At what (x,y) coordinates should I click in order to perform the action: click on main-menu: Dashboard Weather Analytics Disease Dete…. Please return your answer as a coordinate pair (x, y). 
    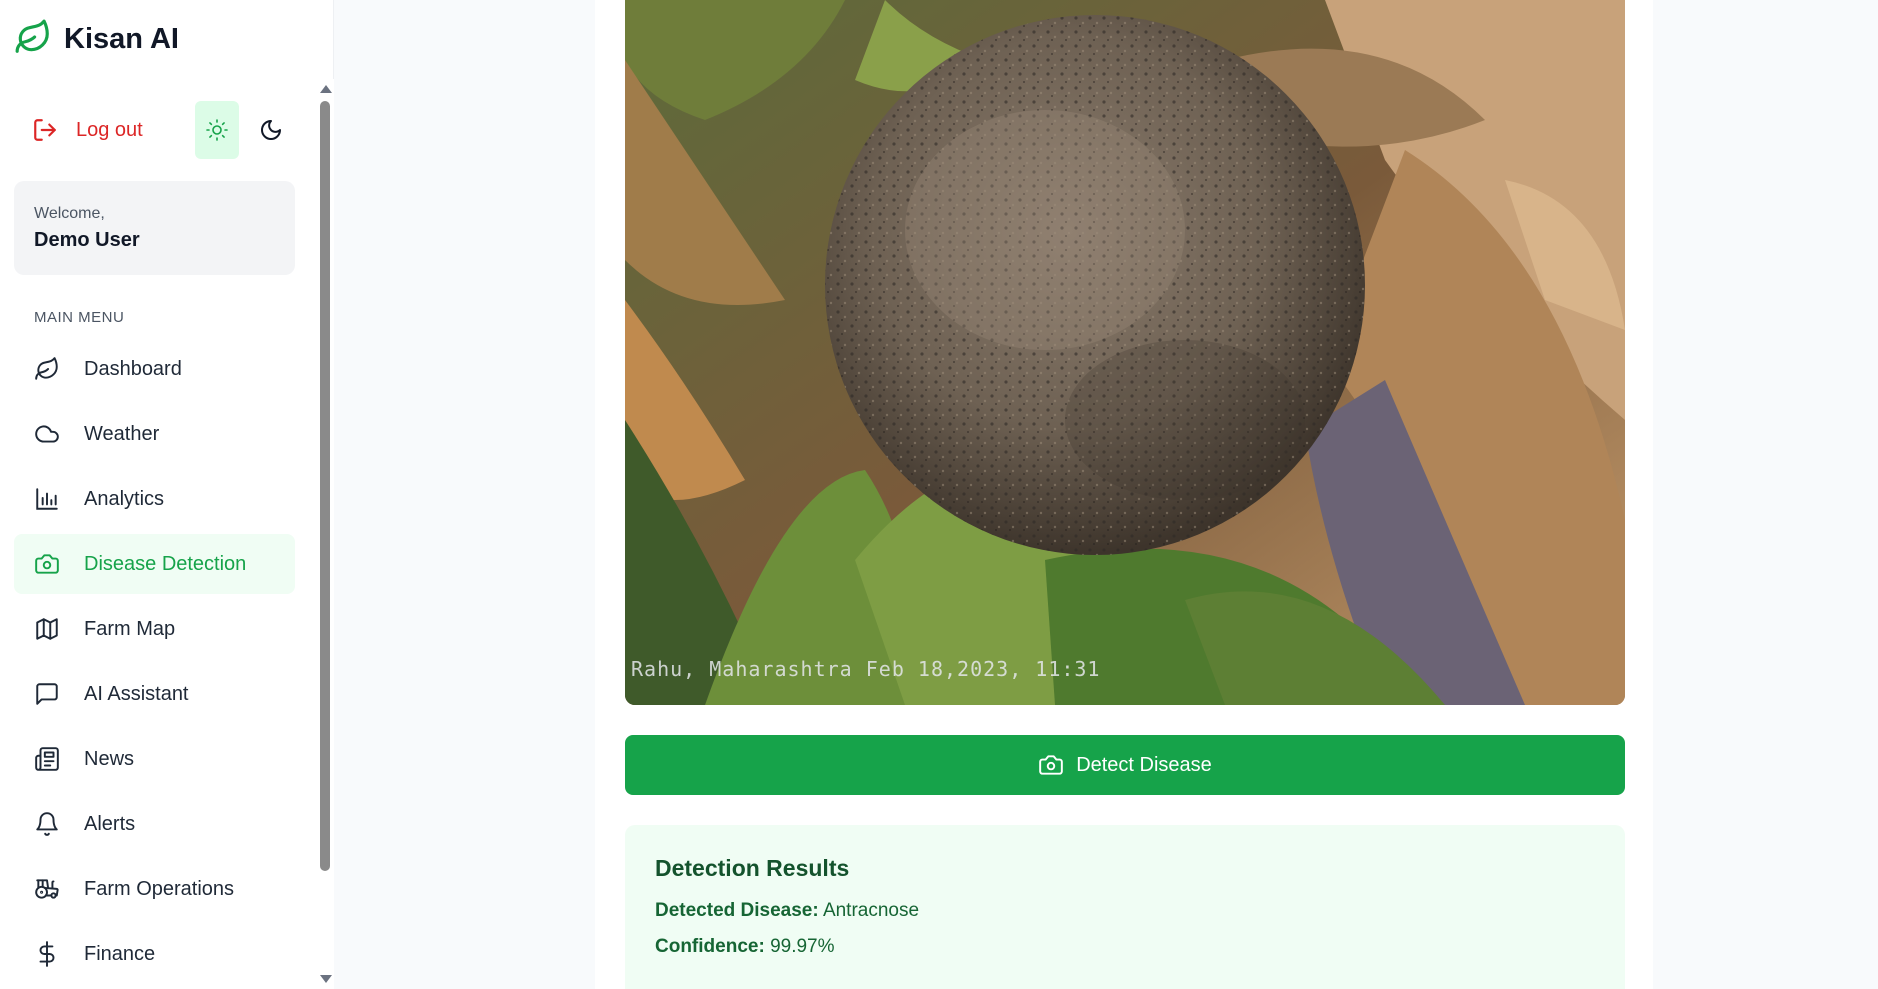
    Looking at the image, I should click on (158, 661).